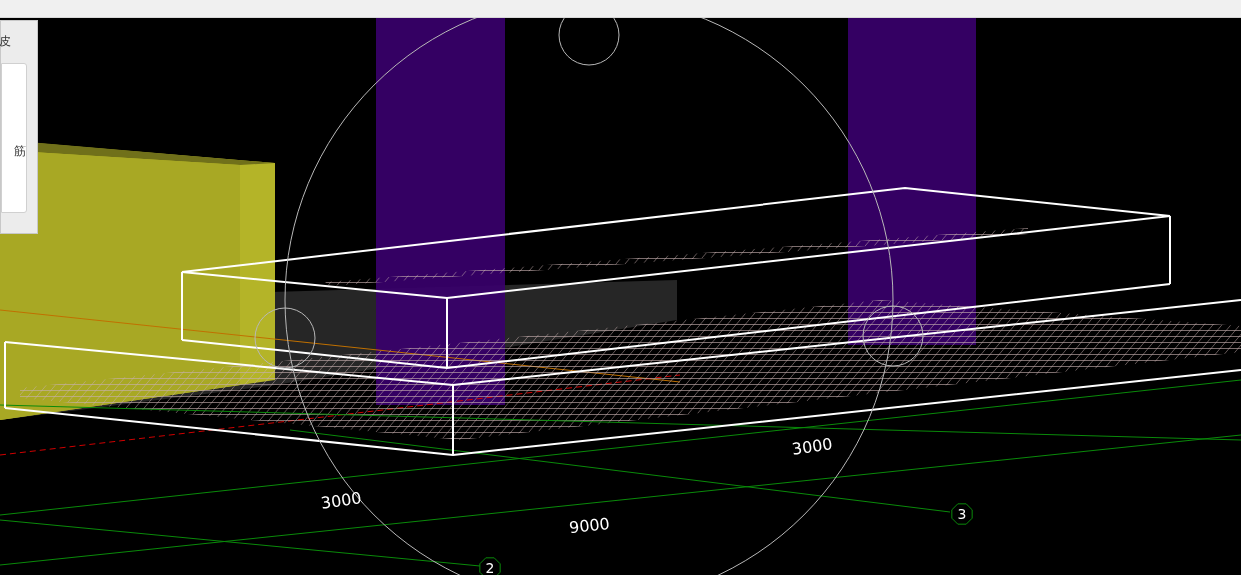 The image size is (1241, 575). What do you see at coordinates (962, 514) in the screenshot?
I see `grid-axis-marker: 3` at bounding box center [962, 514].